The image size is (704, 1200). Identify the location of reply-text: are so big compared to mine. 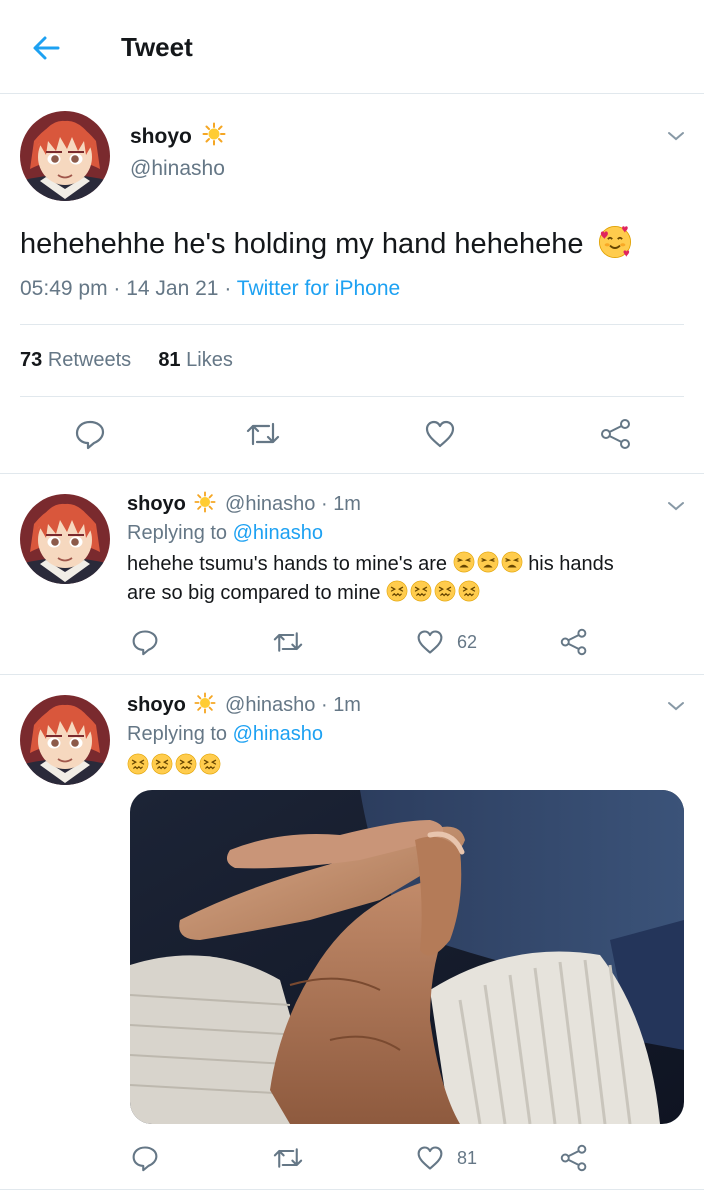
(303, 593).